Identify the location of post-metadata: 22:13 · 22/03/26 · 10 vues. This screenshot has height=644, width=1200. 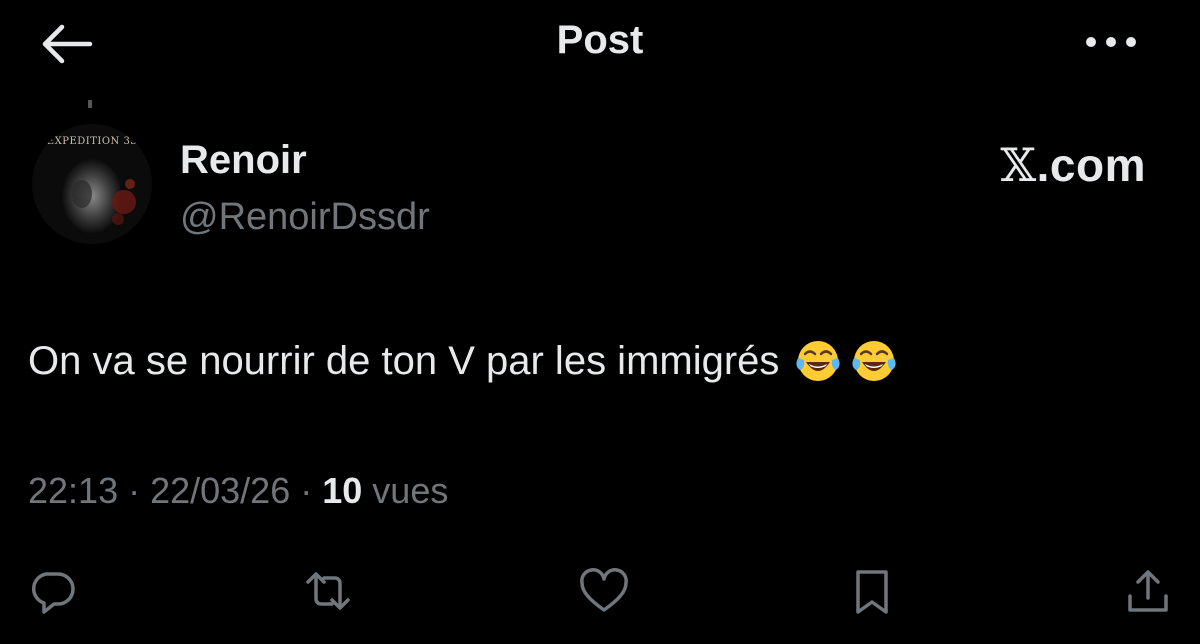
(238, 491).